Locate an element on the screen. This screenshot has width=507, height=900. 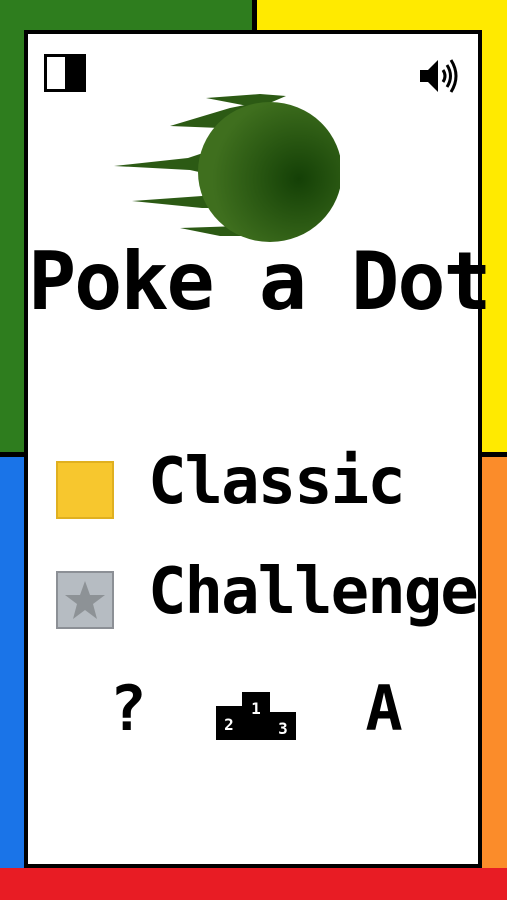
divider-horizontal-left is located at coordinates (12, 454).